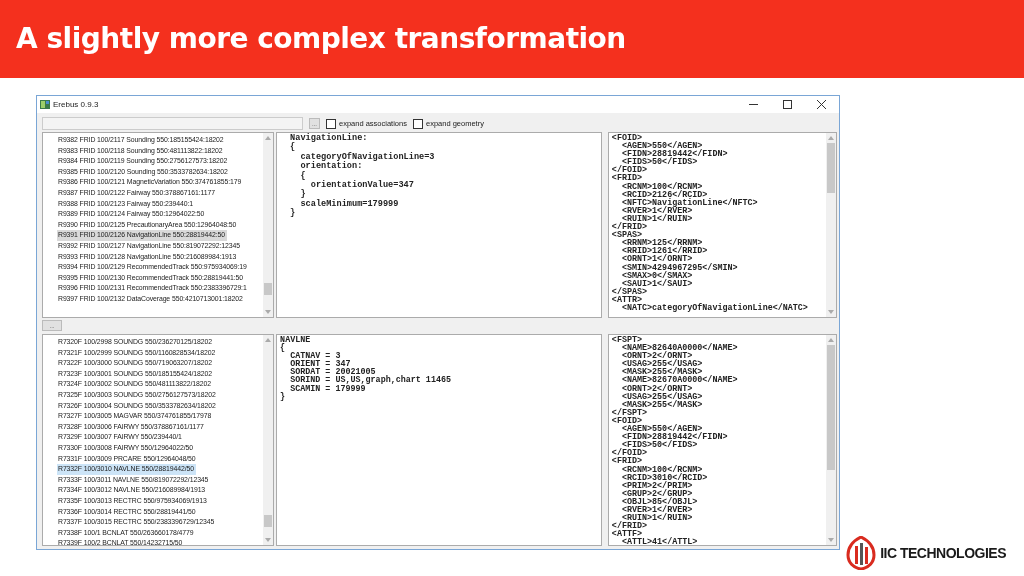 This screenshot has height=576, width=1024. I want to click on code-line: <GRUP>2</GRUP>, so click(656, 493).